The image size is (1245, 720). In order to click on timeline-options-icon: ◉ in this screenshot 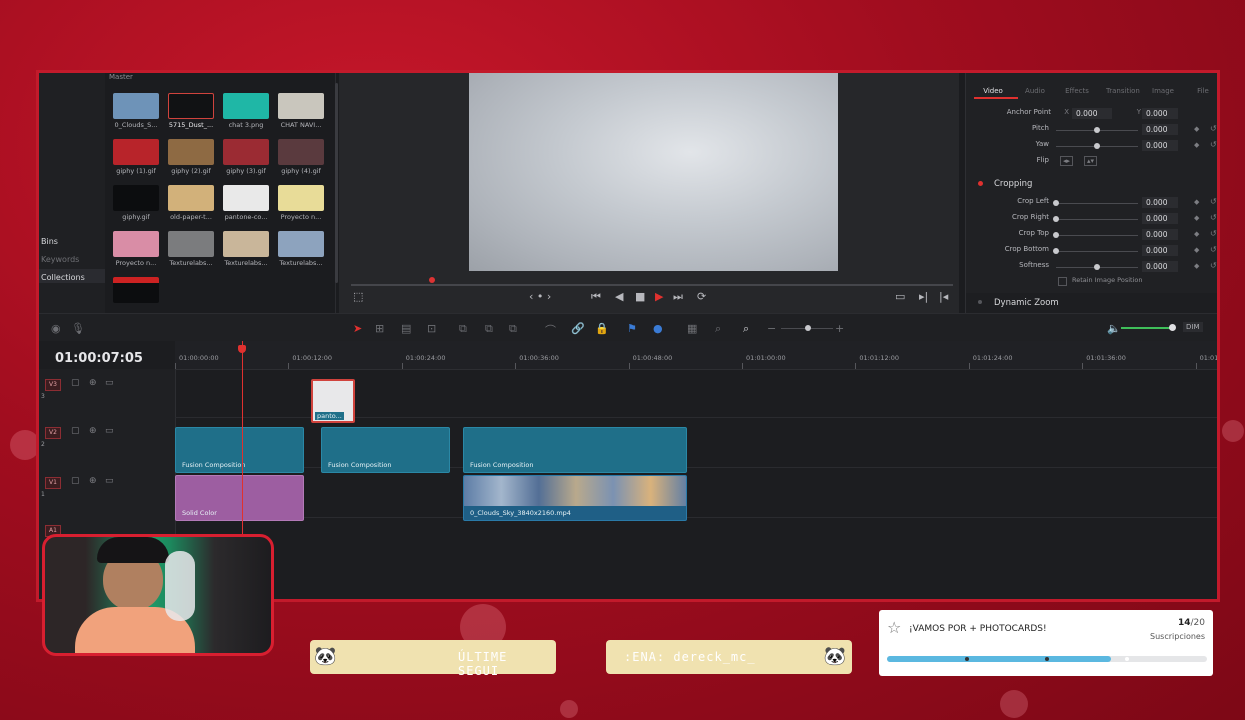, I will do `click(56, 328)`.